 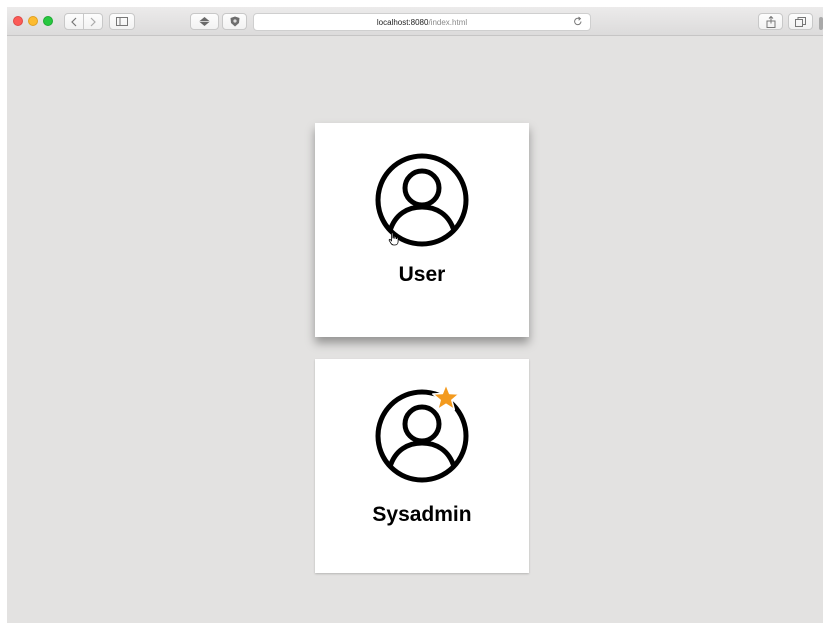 I want to click on back-button, so click(x=74, y=21).